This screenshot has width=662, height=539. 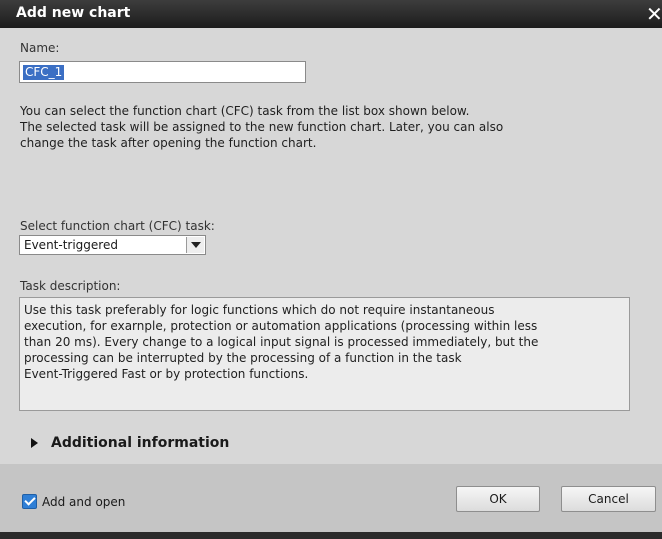 What do you see at coordinates (83, 502) in the screenshot?
I see `add-and-open-label: Add and open` at bounding box center [83, 502].